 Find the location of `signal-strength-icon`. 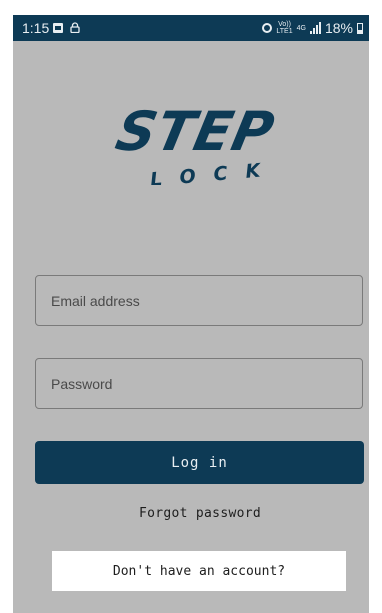

signal-strength-icon is located at coordinates (315, 28).